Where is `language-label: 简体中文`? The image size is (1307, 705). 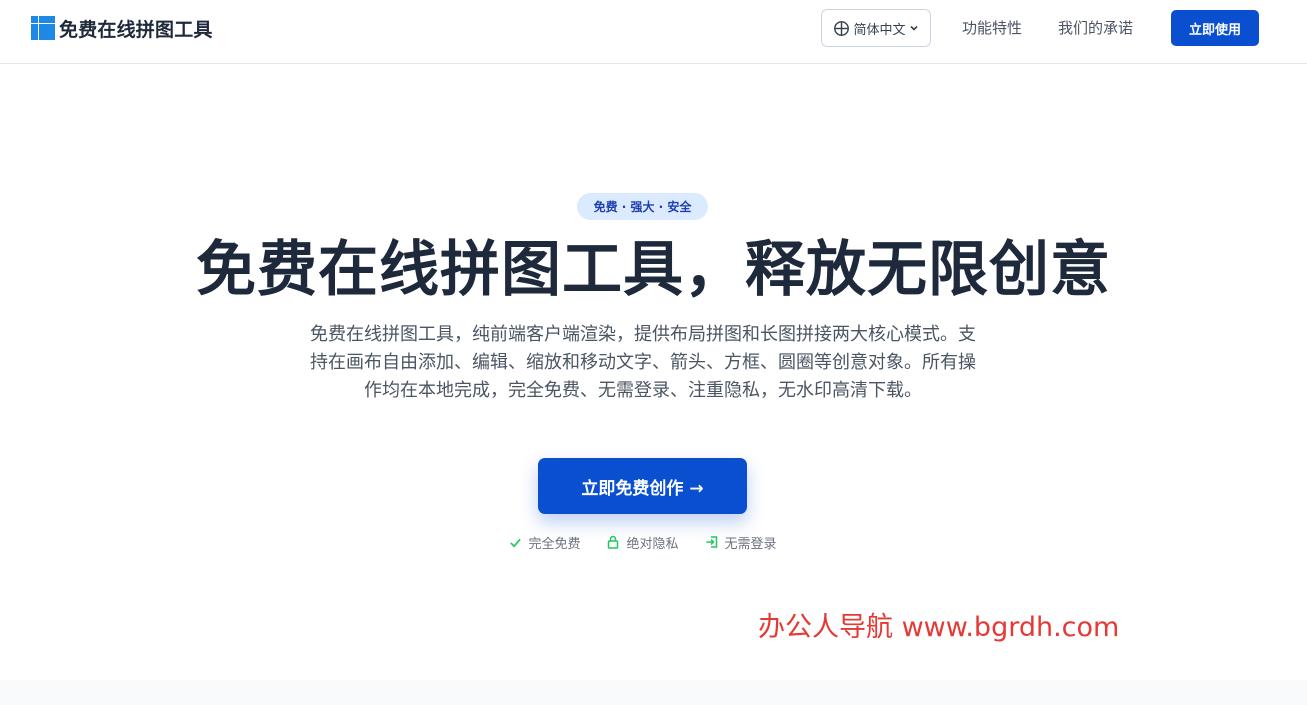
language-label: 简体中文 is located at coordinates (879, 30).